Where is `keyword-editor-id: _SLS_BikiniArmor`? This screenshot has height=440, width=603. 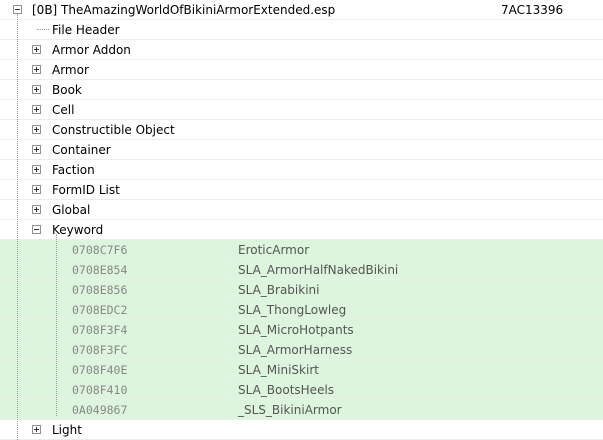
keyword-editor-id: _SLS_BikiniArmor is located at coordinates (290, 410).